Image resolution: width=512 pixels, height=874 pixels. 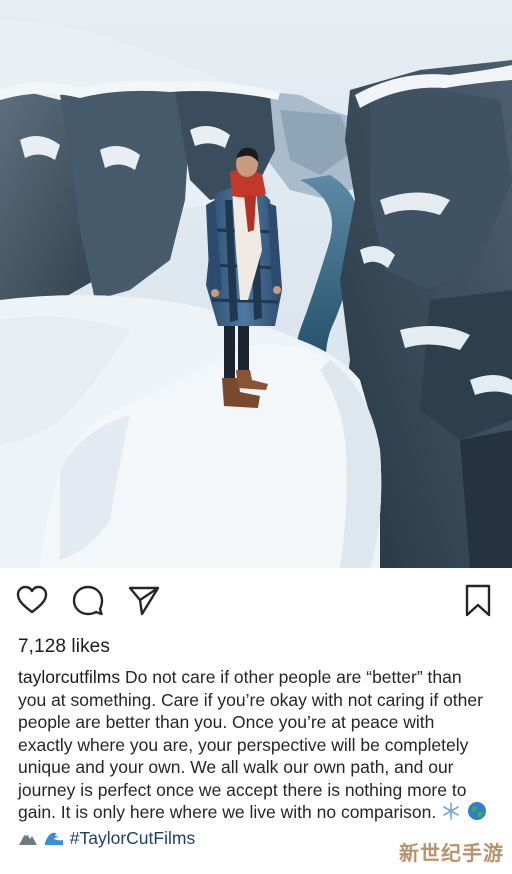 I want to click on heart-icon, so click(x=32, y=599).